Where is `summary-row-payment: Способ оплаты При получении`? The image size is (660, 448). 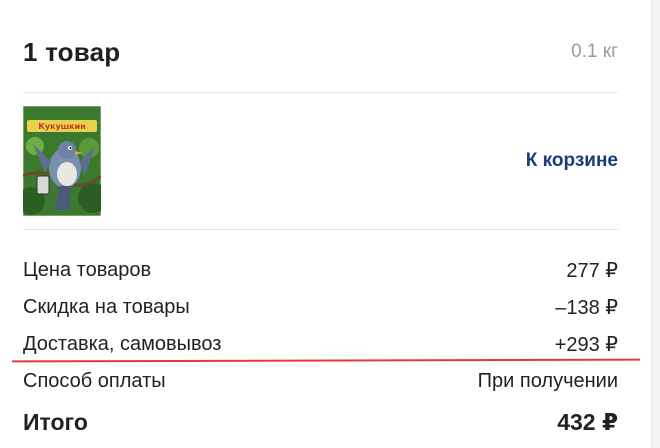 summary-row-payment: Способ оплаты При получении is located at coordinates (320, 381).